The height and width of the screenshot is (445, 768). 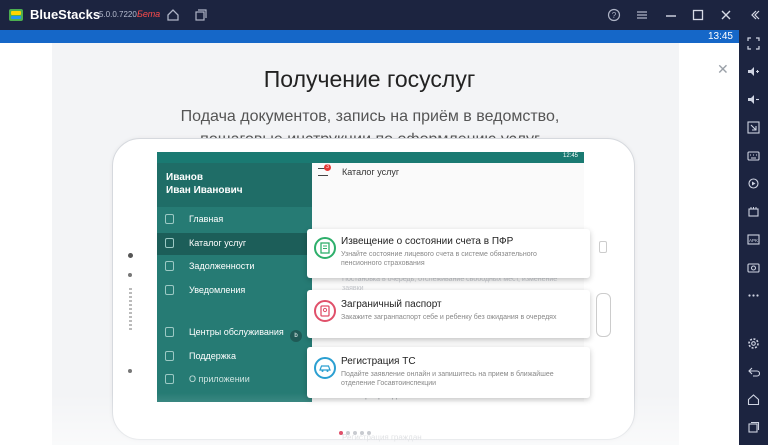 What do you see at coordinates (118, 14) in the screenshot?
I see `app-version: 5.0.0.7220` at bounding box center [118, 14].